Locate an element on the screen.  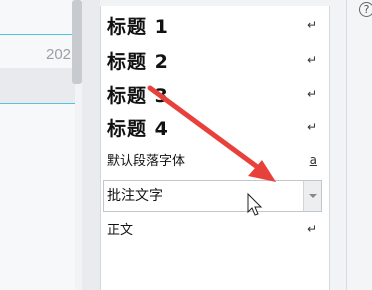
pane-gutter is located at coordinates (91, 145).